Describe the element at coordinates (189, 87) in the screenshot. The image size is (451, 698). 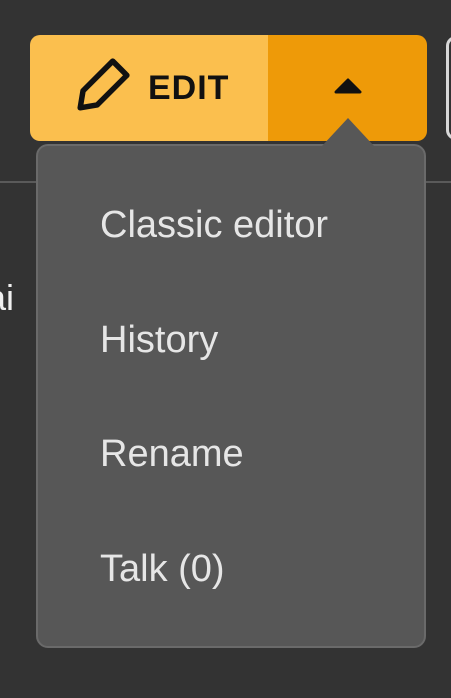
I see `edit-button-label: EDIT` at that location.